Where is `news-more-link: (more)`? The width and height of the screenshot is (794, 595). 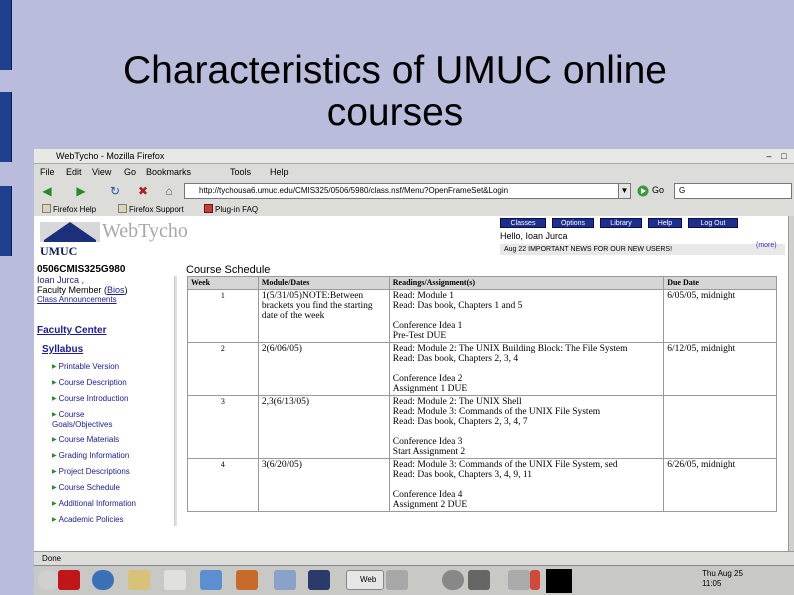 news-more-link: (more) is located at coordinates (766, 245).